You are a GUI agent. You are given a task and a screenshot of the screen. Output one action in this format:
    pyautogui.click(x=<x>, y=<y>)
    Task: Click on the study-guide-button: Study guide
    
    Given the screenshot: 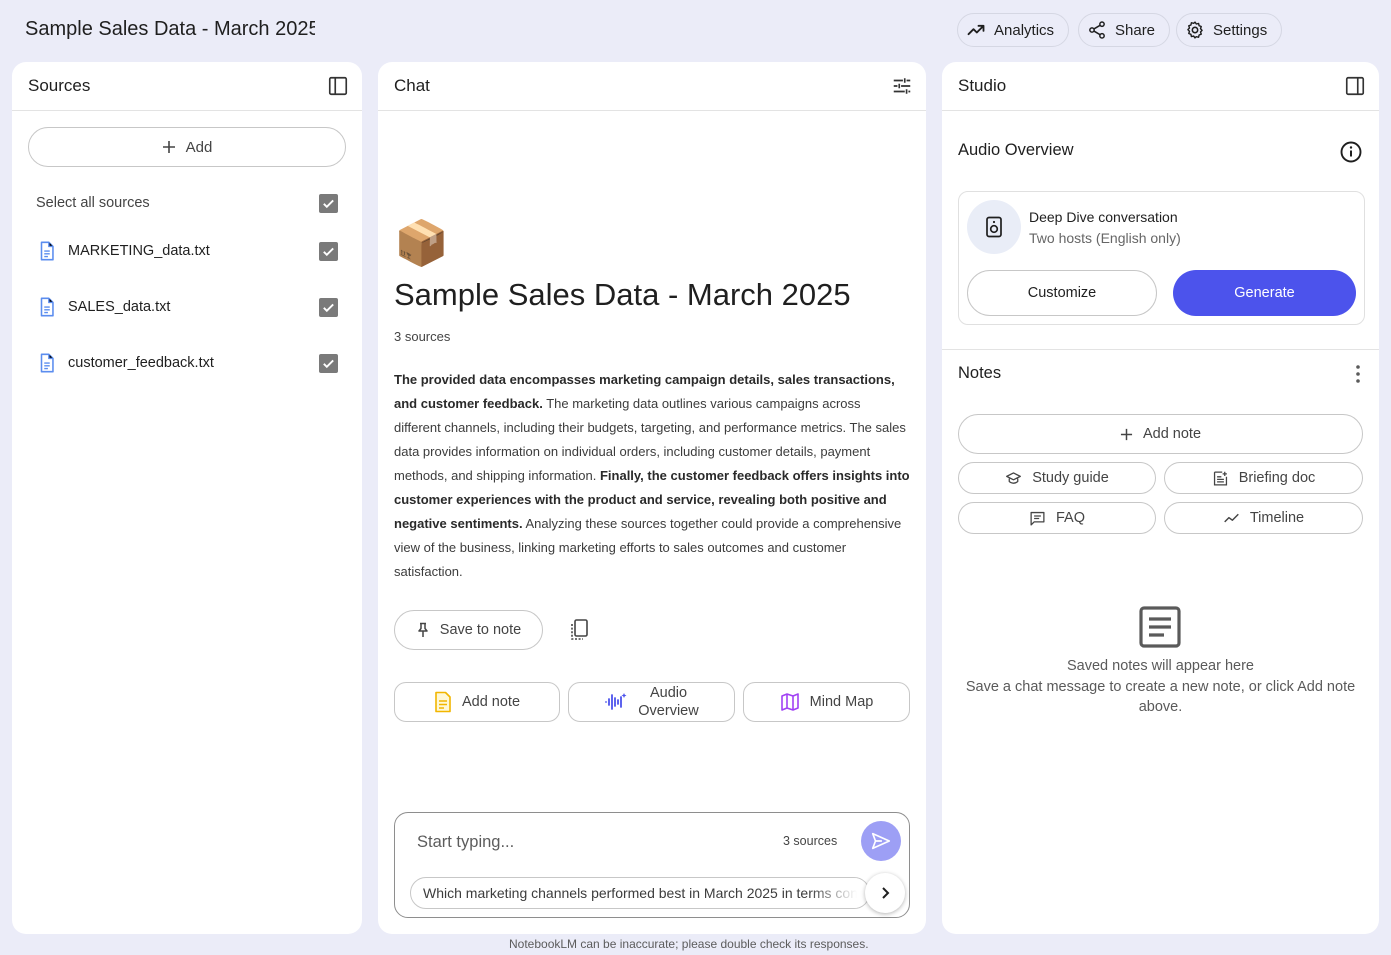 What is the action you would take?
    pyautogui.click(x=1057, y=478)
    